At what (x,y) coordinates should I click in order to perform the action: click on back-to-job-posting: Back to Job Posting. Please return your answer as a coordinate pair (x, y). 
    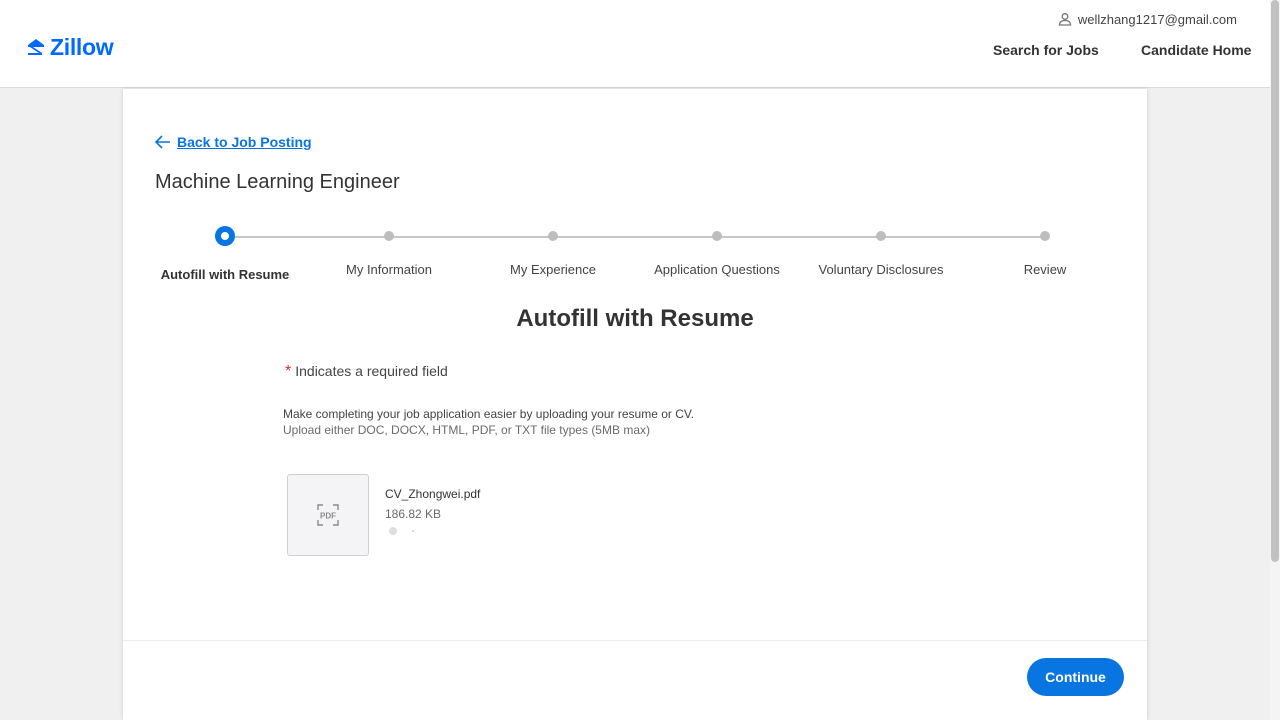
    Looking at the image, I should click on (233, 142).